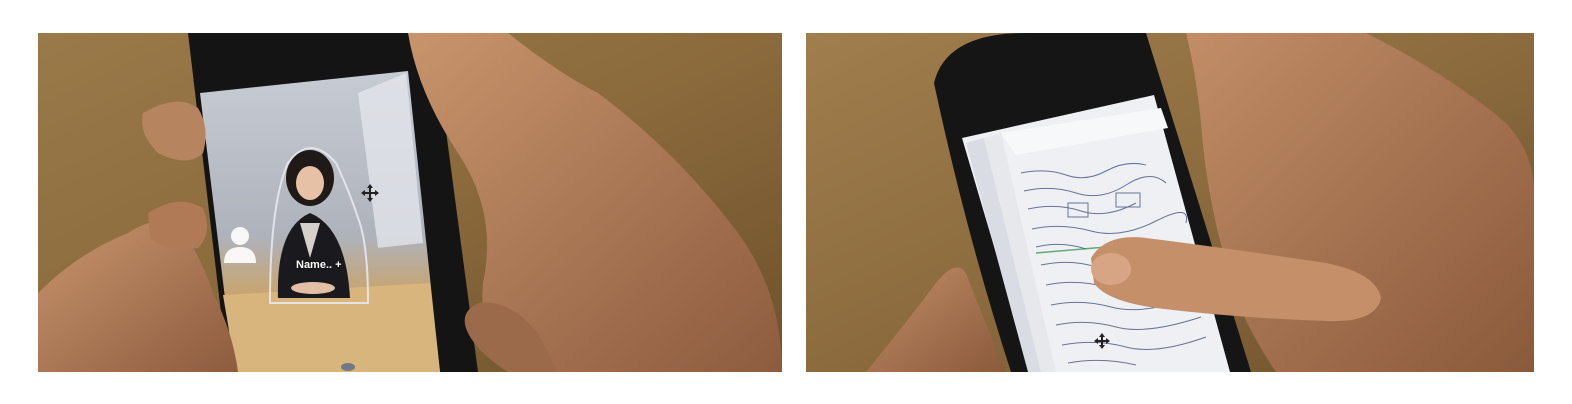  What do you see at coordinates (319, 265) in the screenshot?
I see `name-tag-label: Name.. +` at bounding box center [319, 265].